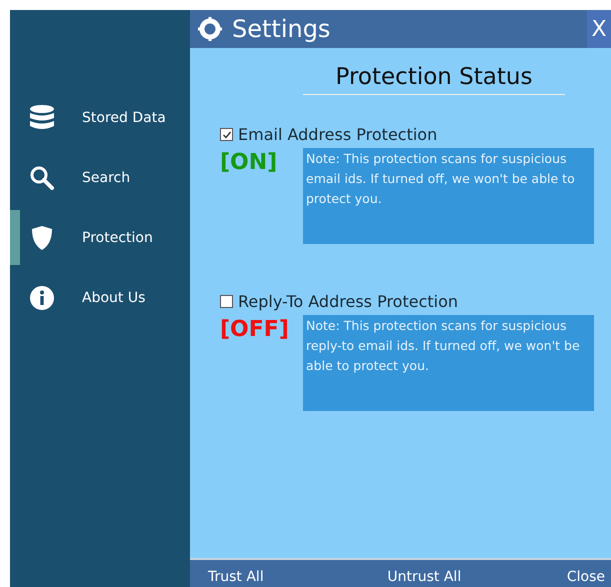 This screenshot has height=587, width=611. What do you see at coordinates (42, 117) in the screenshot?
I see `database-icon` at bounding box center [42, 117].